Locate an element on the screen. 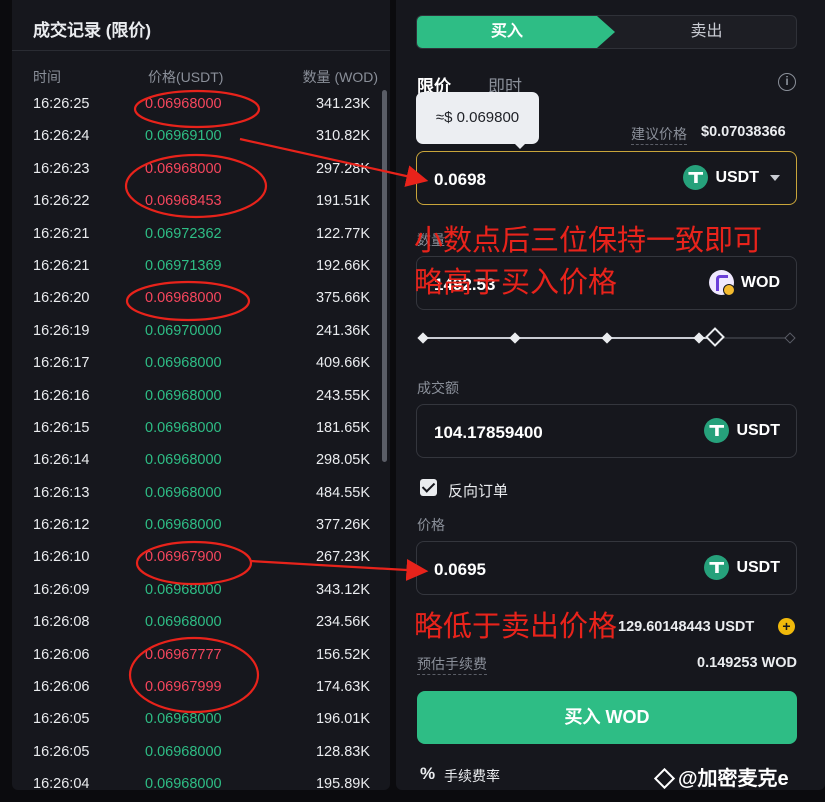  trade-qty: 297.28K is located at coordinates (342, 168).